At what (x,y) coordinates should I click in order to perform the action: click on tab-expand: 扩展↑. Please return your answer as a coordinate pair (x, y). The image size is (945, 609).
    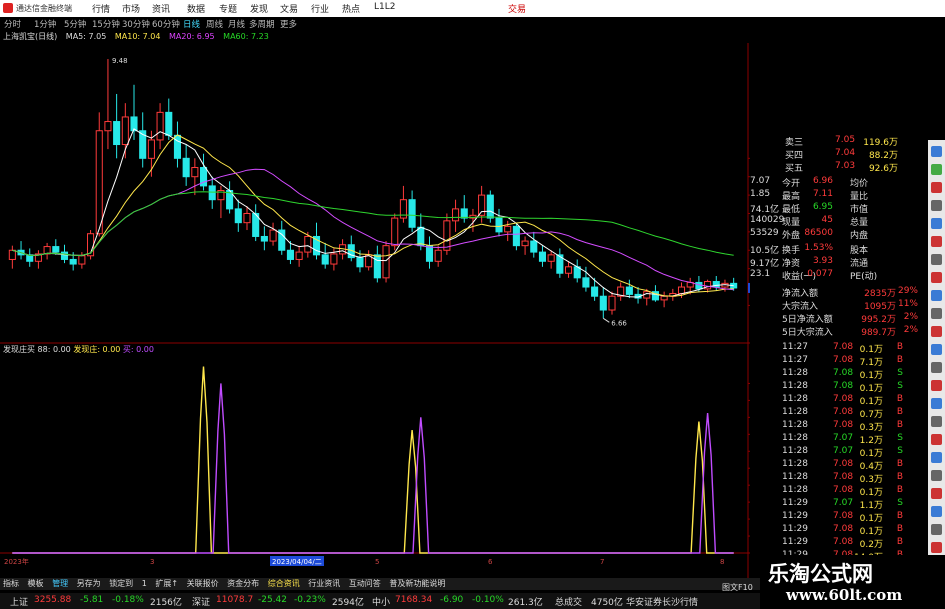
    Looking at the image, I should click on (166, 583).